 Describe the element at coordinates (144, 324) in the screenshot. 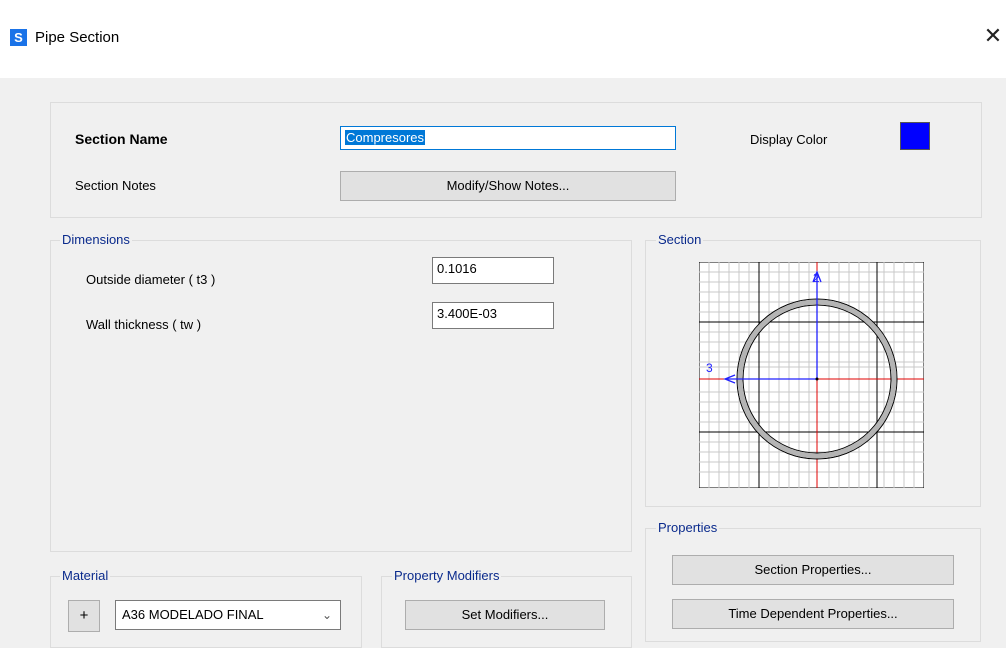

I see `wall-thickness-label: Wall thickness ( tw )` at that location.